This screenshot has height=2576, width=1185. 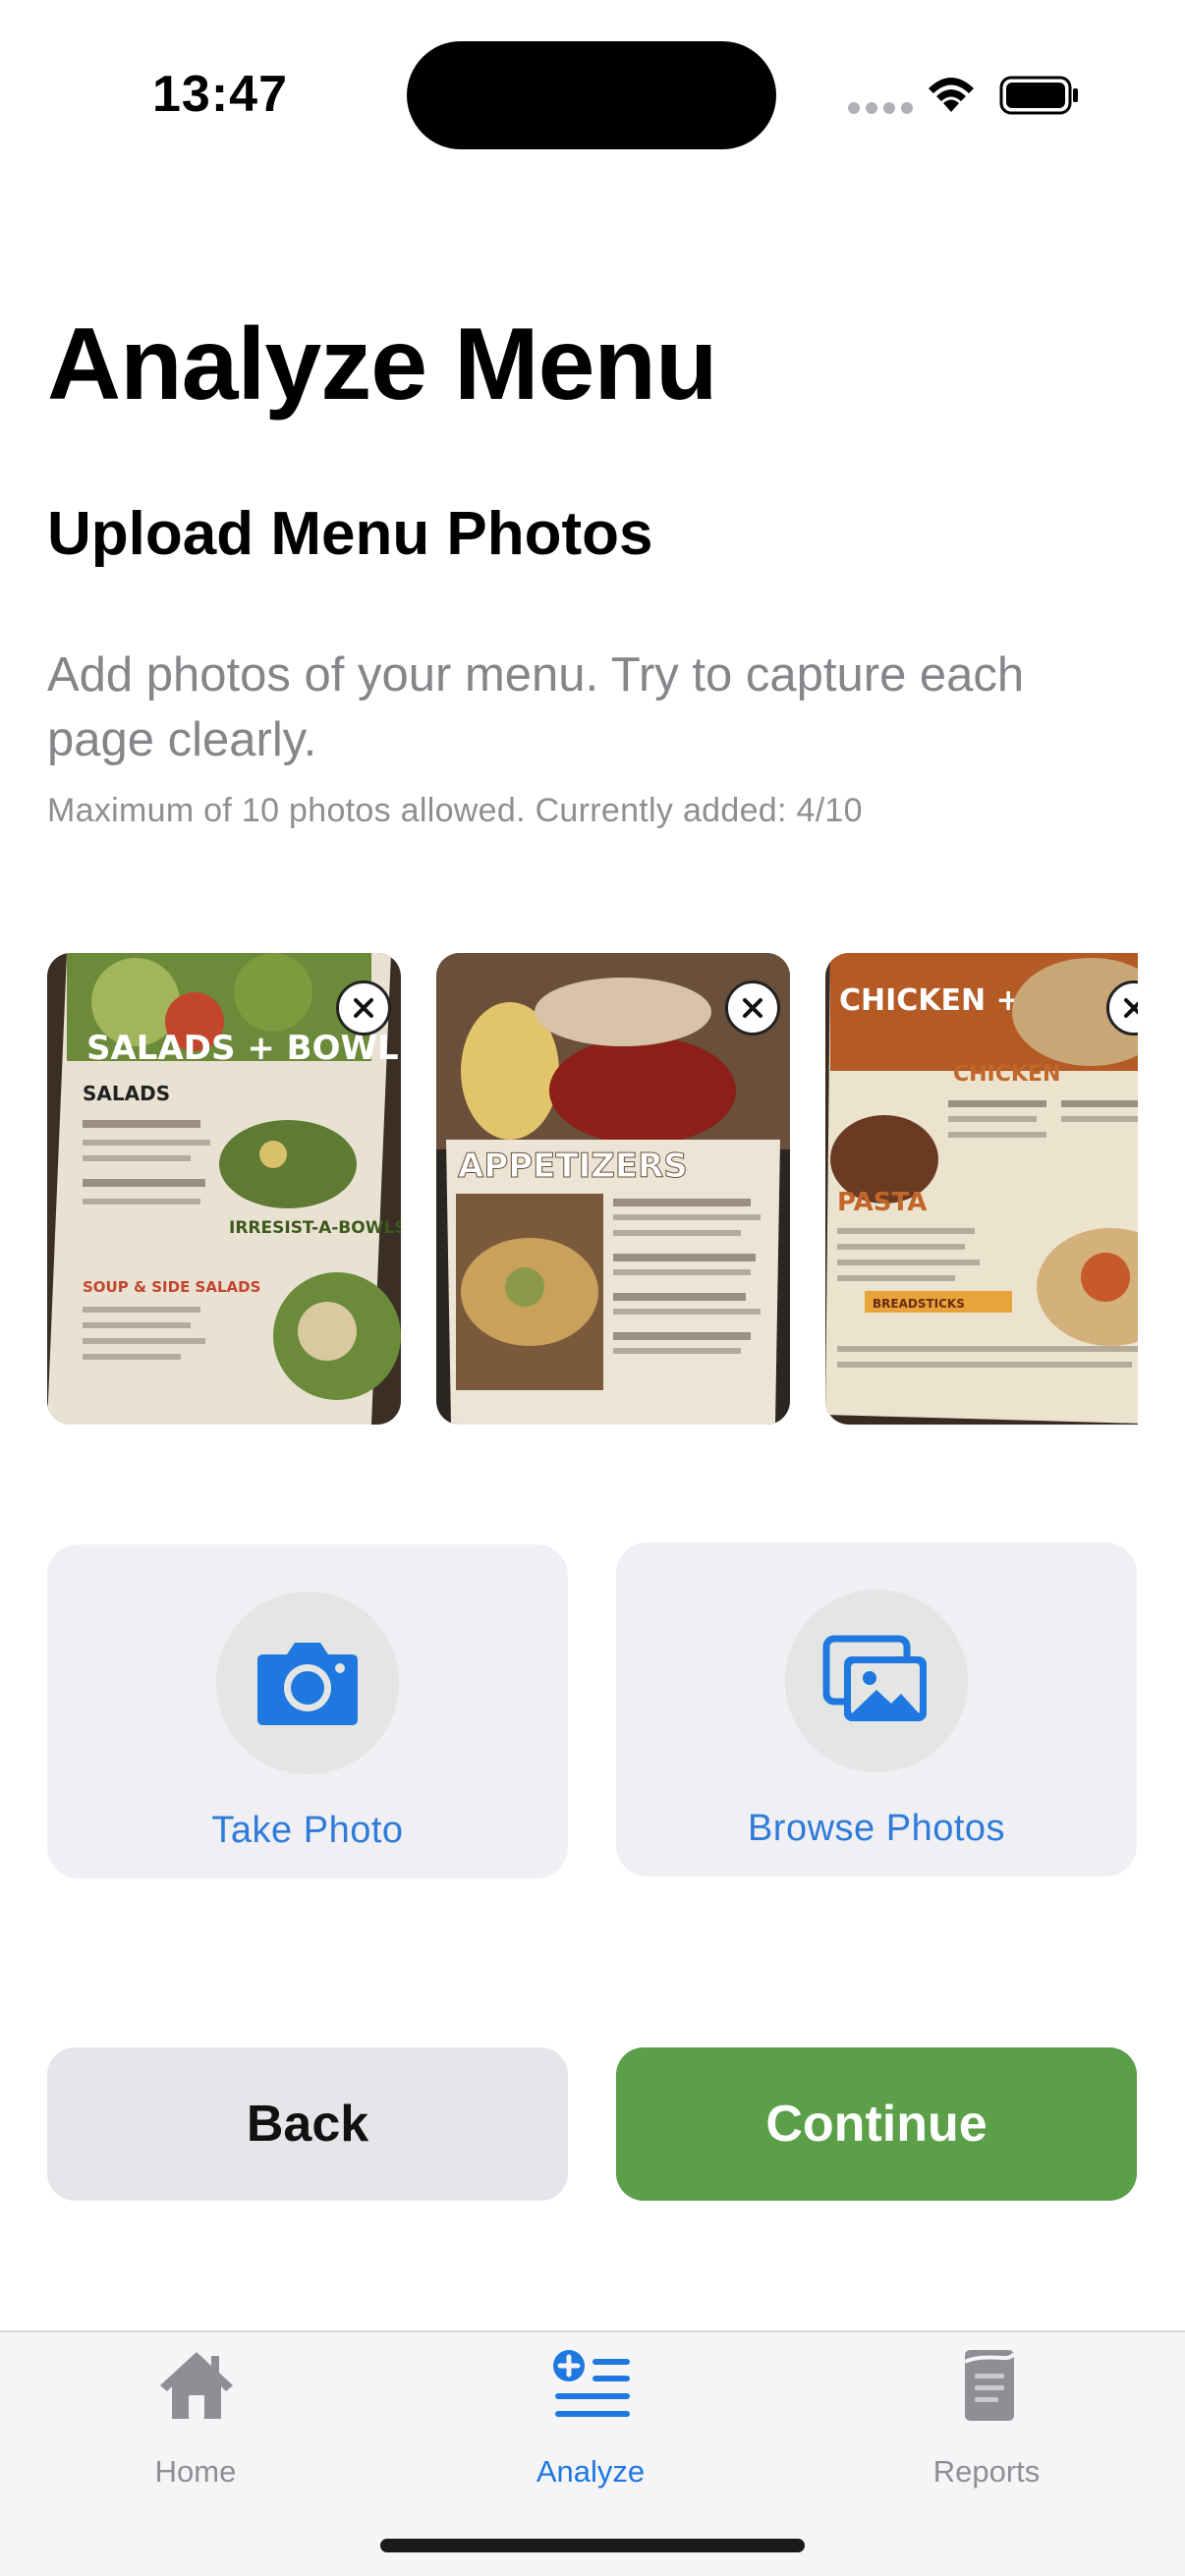 I want to click on camera-icon, so click(x=308, y=1684).